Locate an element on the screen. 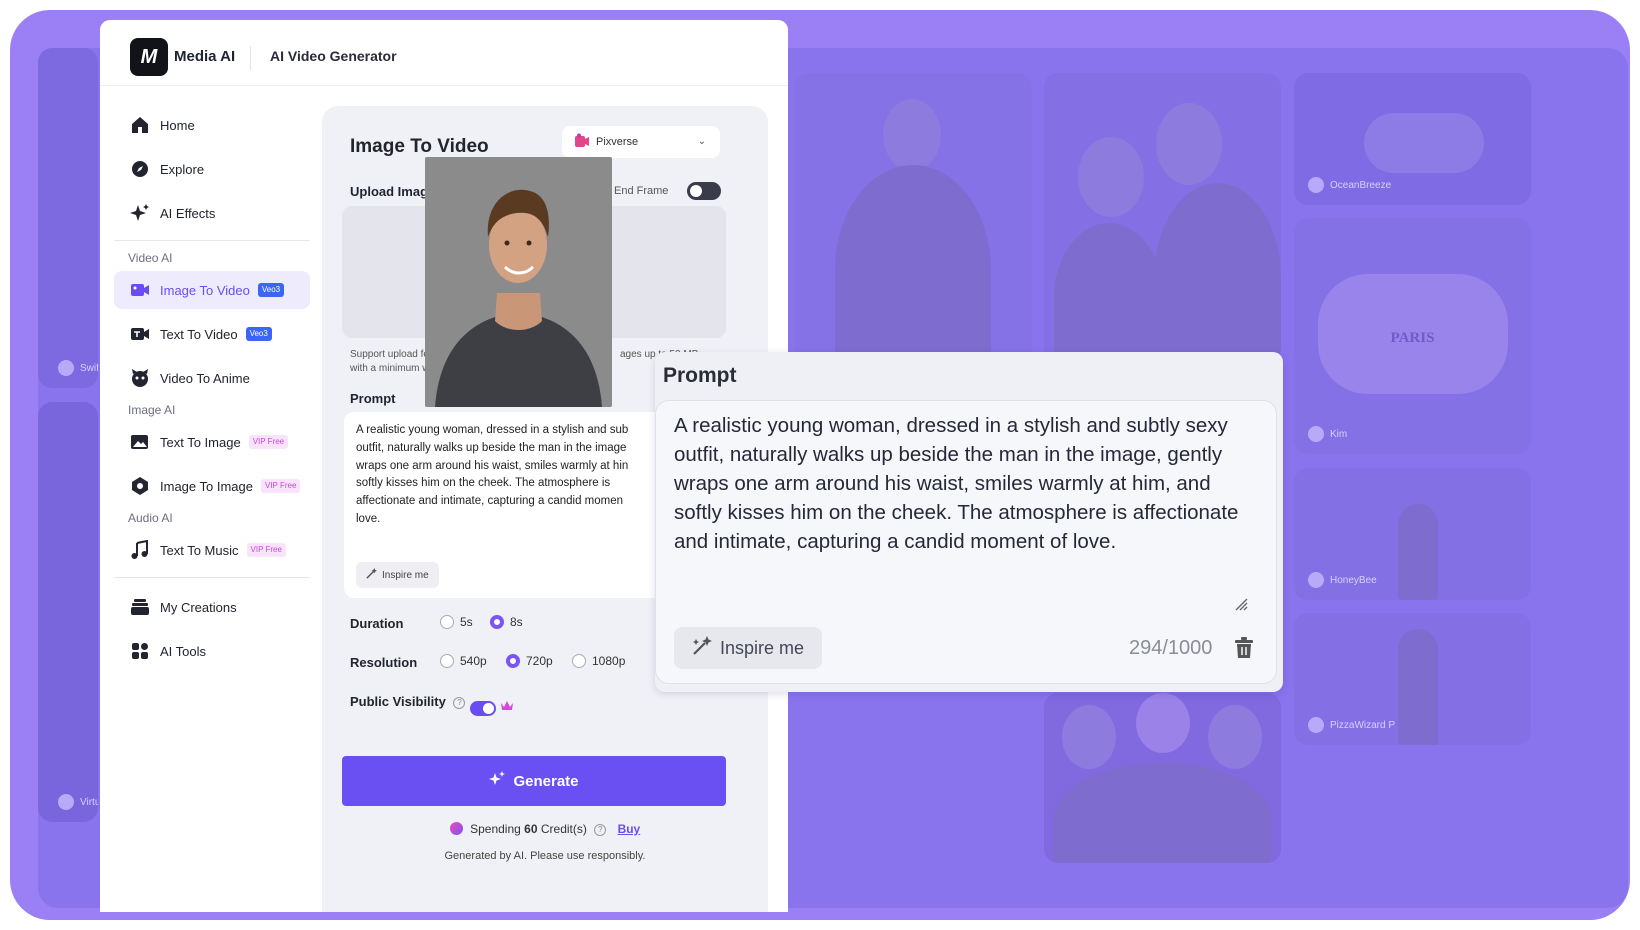 This screenshot has width=1640, height=930. generate-button: Generate is located at coordinates (534, 781).